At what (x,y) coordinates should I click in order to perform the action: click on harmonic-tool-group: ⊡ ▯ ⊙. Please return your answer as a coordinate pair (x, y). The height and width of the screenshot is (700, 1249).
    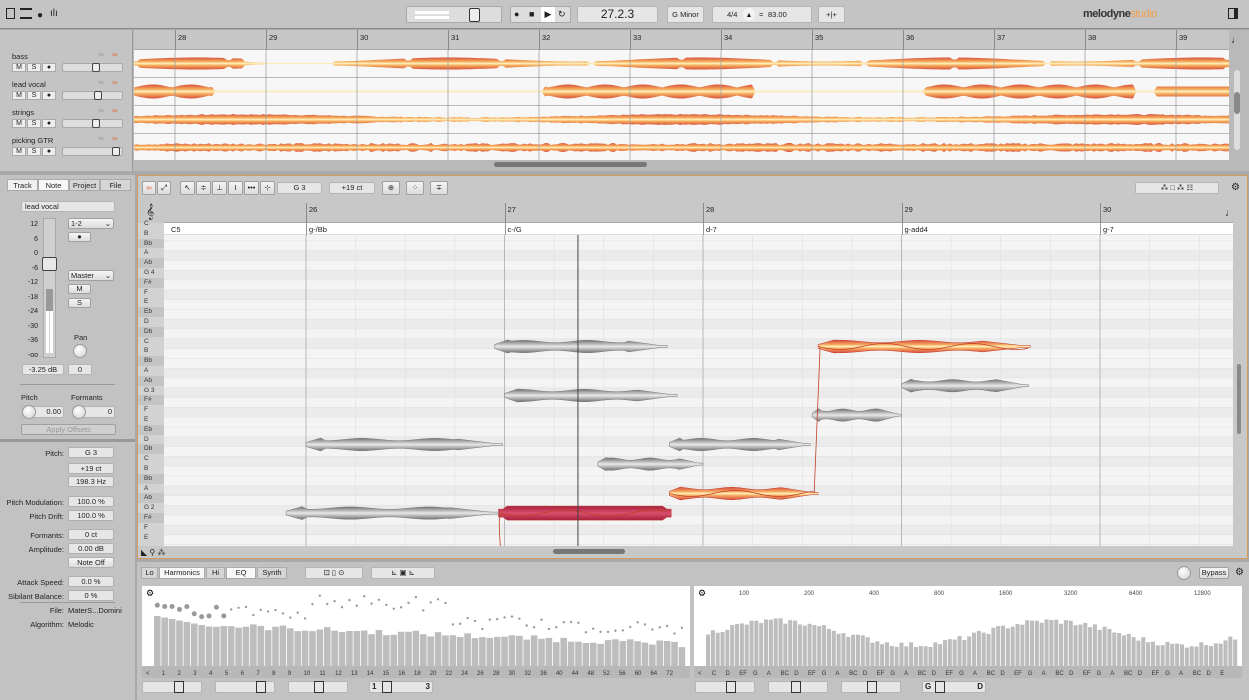
    Looking at the image, I should click on (334, 573).